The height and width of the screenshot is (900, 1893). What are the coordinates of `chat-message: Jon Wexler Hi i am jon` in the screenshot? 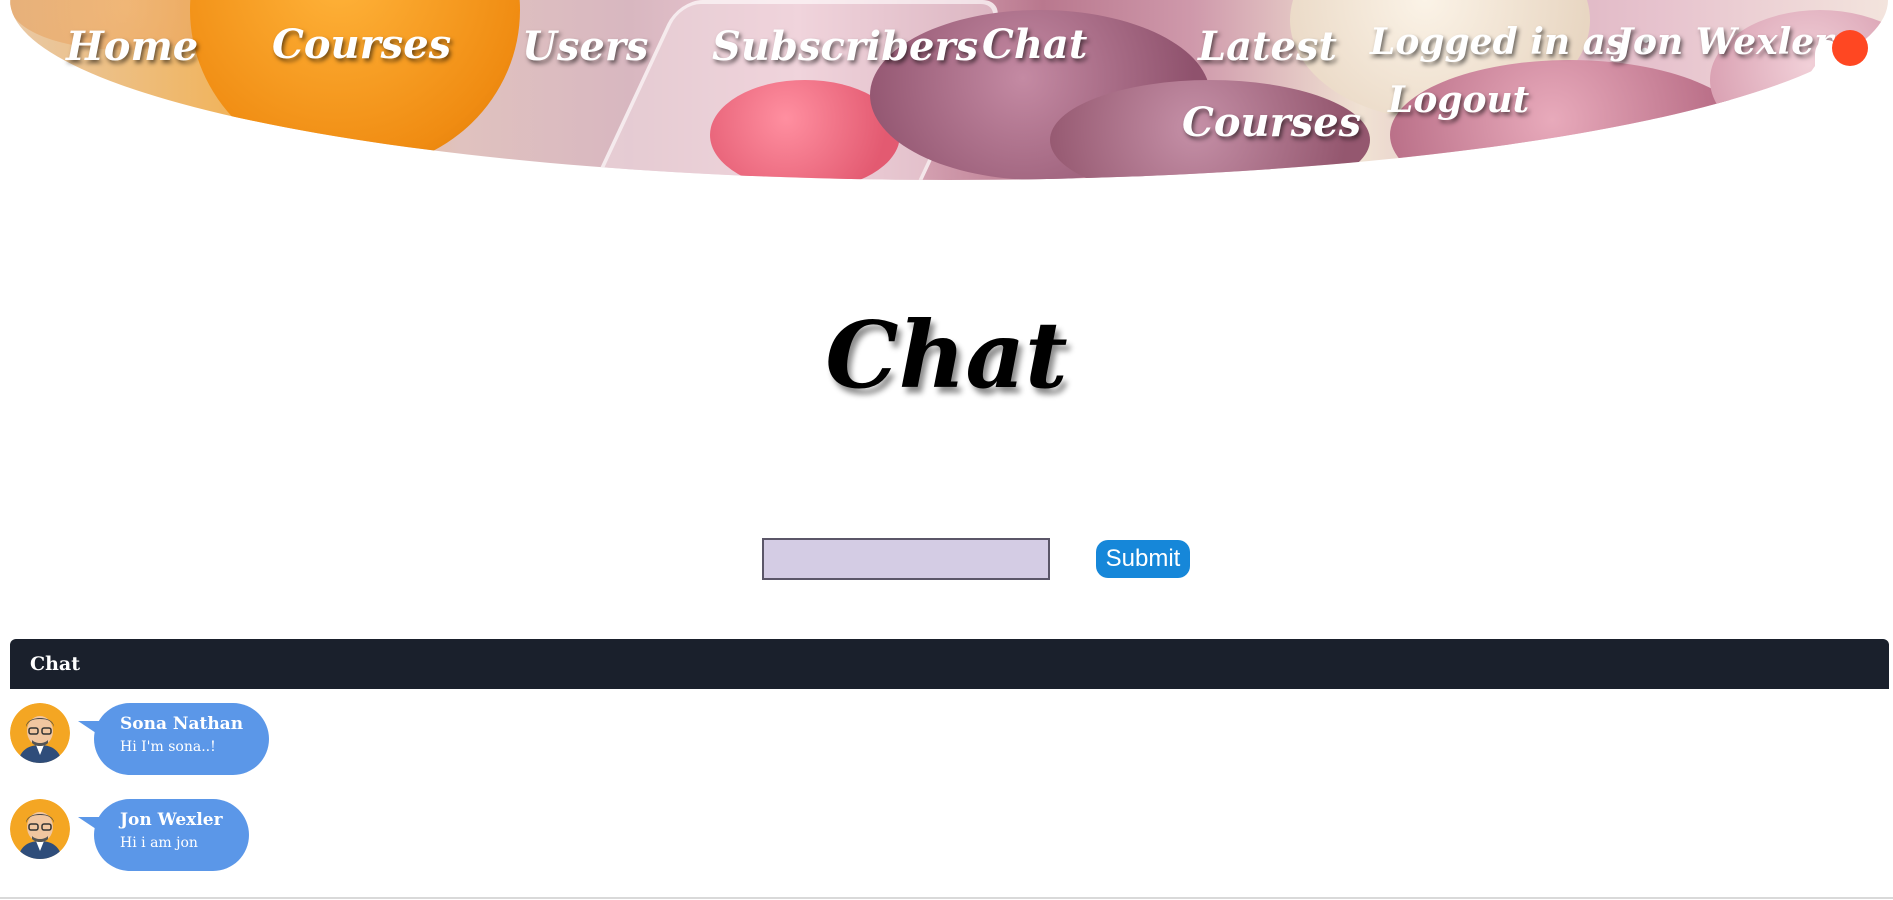 It's located at (130, 835).